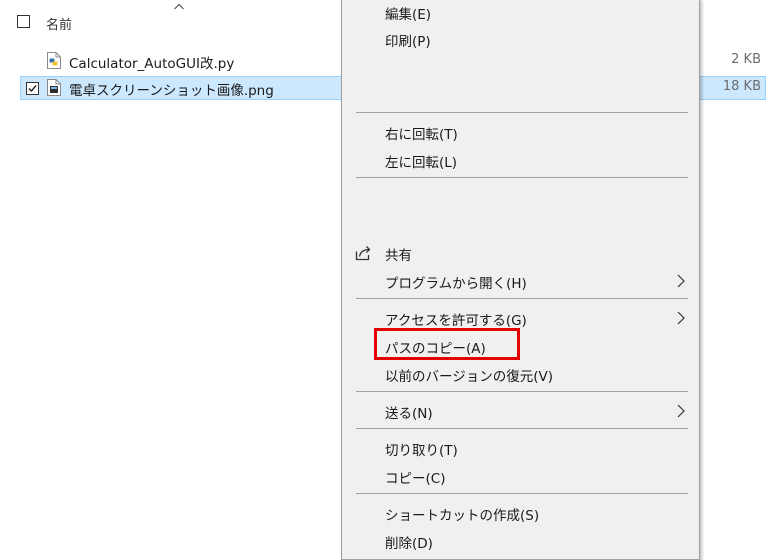 This screenshot has width=771, height=560. Describe the element at coordinates (469, 377) in the screenshot. I see `menu-item-label: 以前のバージョンの復元(V)` at that location.